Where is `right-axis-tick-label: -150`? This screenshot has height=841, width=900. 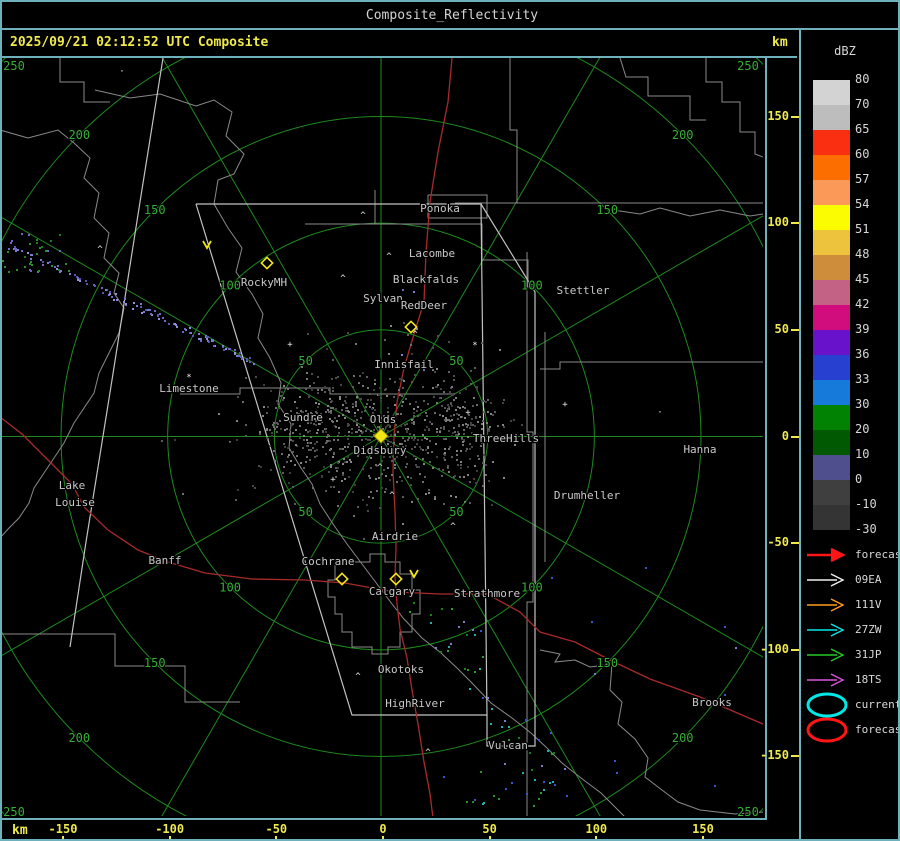 right-axis-tick-label: -150 is located at coordinates (774, 755).